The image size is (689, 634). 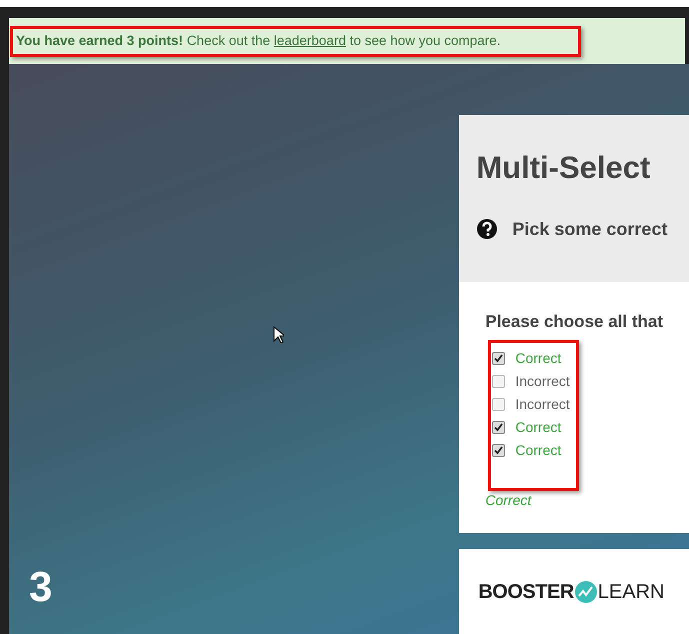 I want to click on cursor-icon, so click(x=278, y=334).